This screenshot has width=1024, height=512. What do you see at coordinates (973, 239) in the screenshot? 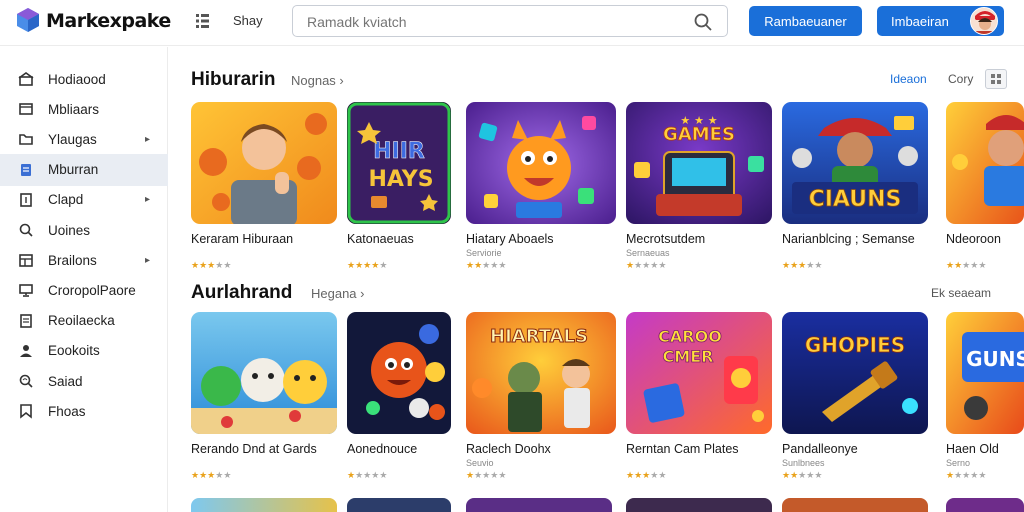
I see `game-title: Ndeoroon` at bounding box center [973, 239].